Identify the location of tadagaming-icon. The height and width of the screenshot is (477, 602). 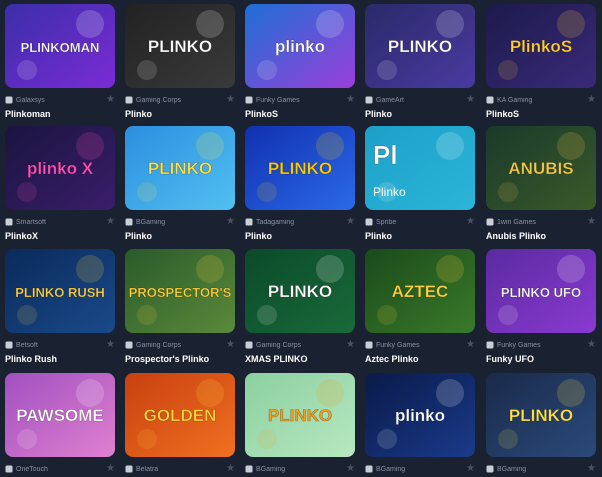
(249, 222).